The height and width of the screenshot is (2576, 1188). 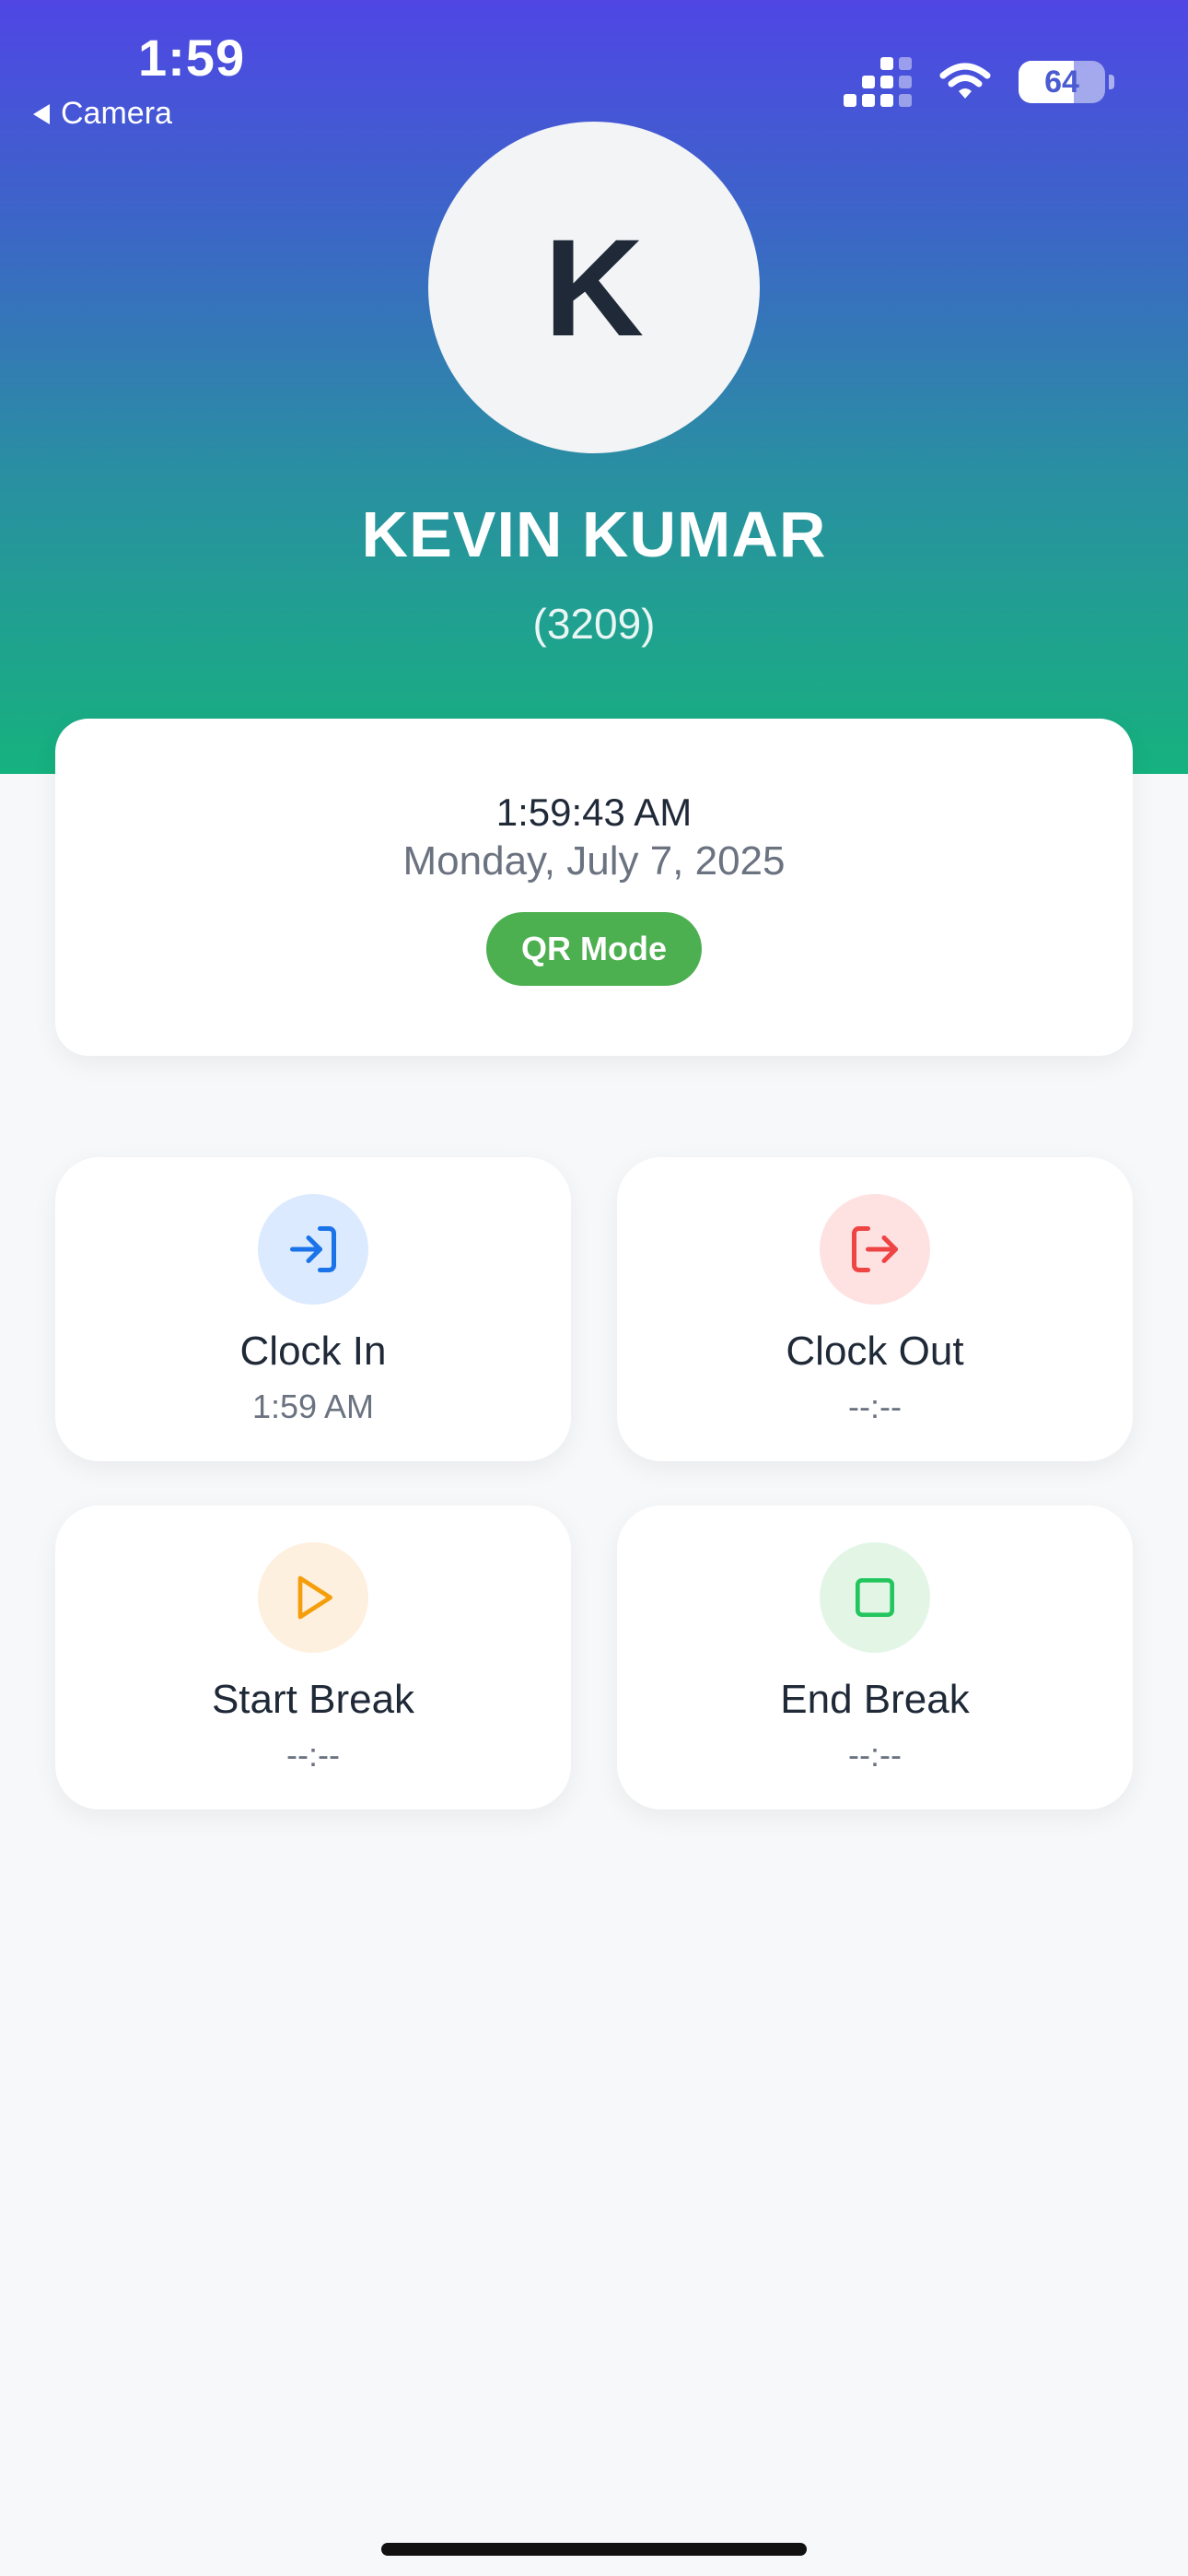 What do you see at coordinates (313, 1406) in the screenshot?
I see `clock-in-time: 1:59 AM` at bounding box center [313, 1406].